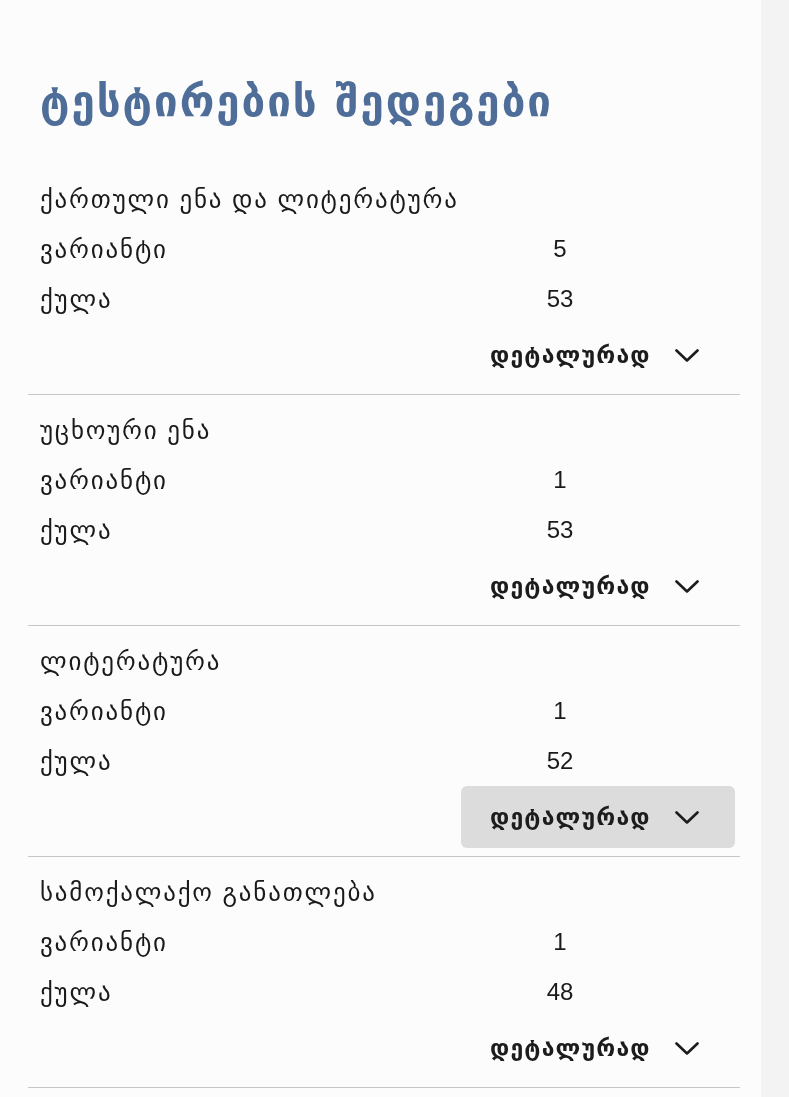  Describe the element at coordinates (560, 992) in the screenshot. I see `row-value: 48` at that location.